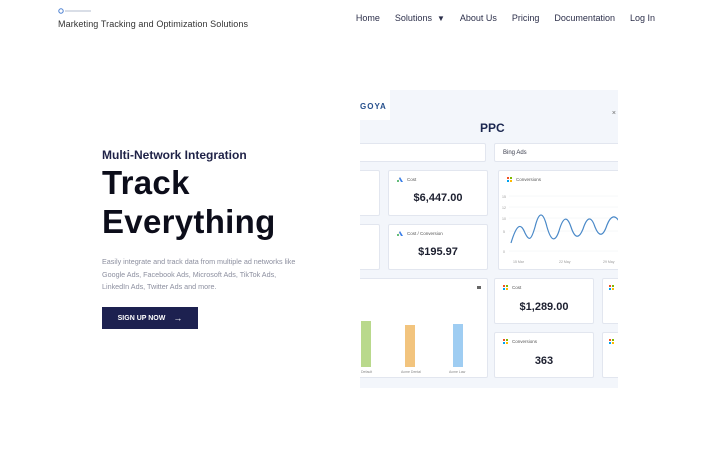 The height and width of the screenshot is (450, 720). I want to click on bar-chart-corner-icon, so click(479, 287).